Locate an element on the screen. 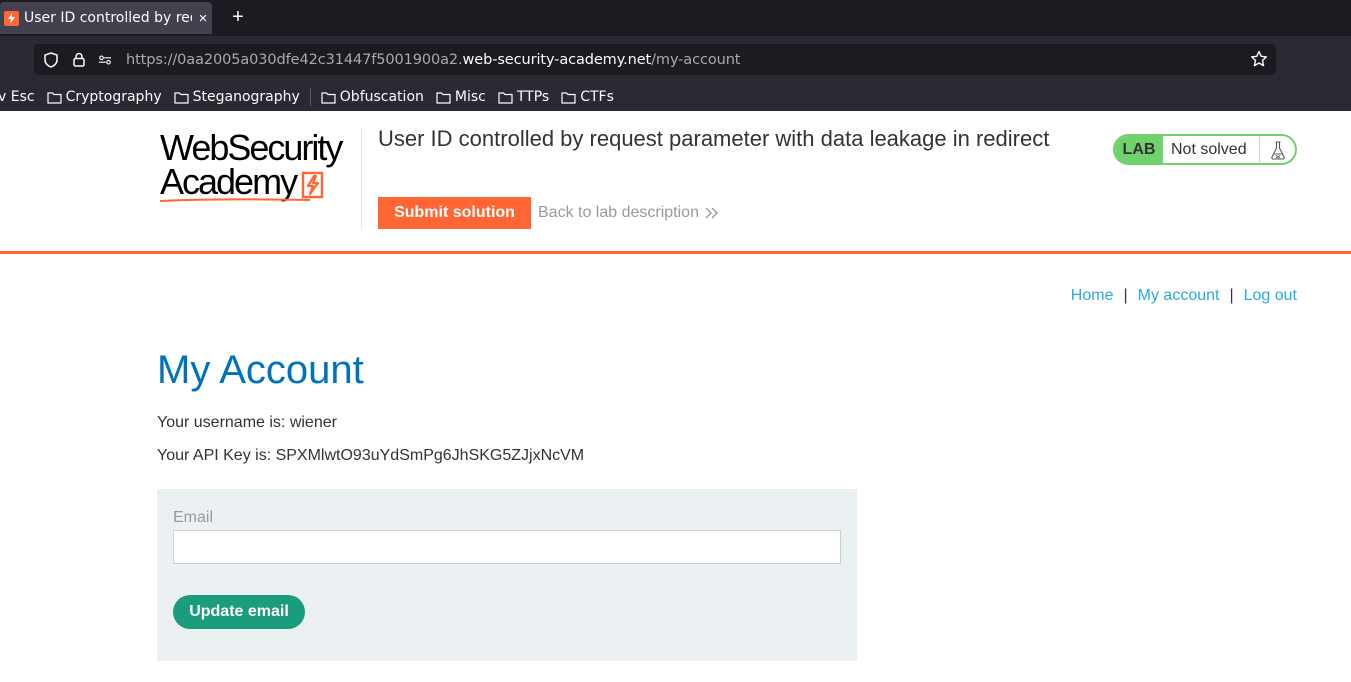  shield-icon is located at coordinates (51, 59).